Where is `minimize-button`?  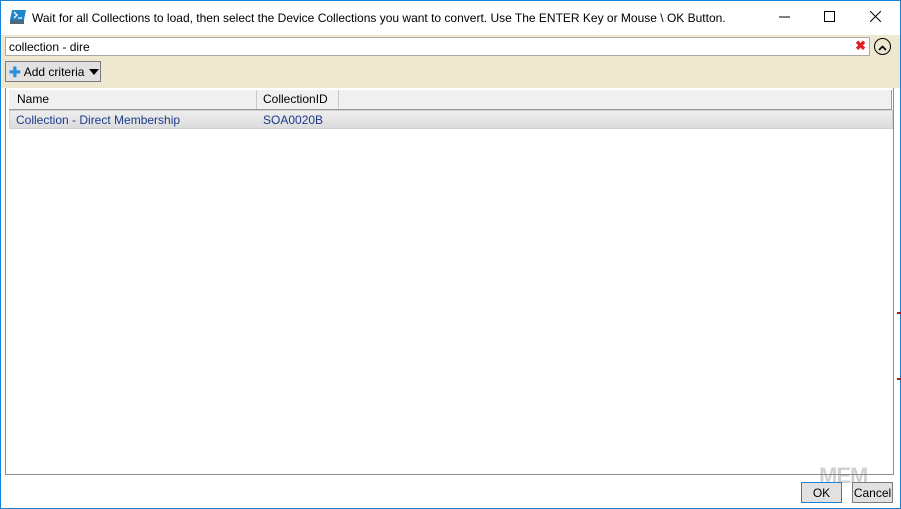
minimize-button is located at coordinates (784, 18).